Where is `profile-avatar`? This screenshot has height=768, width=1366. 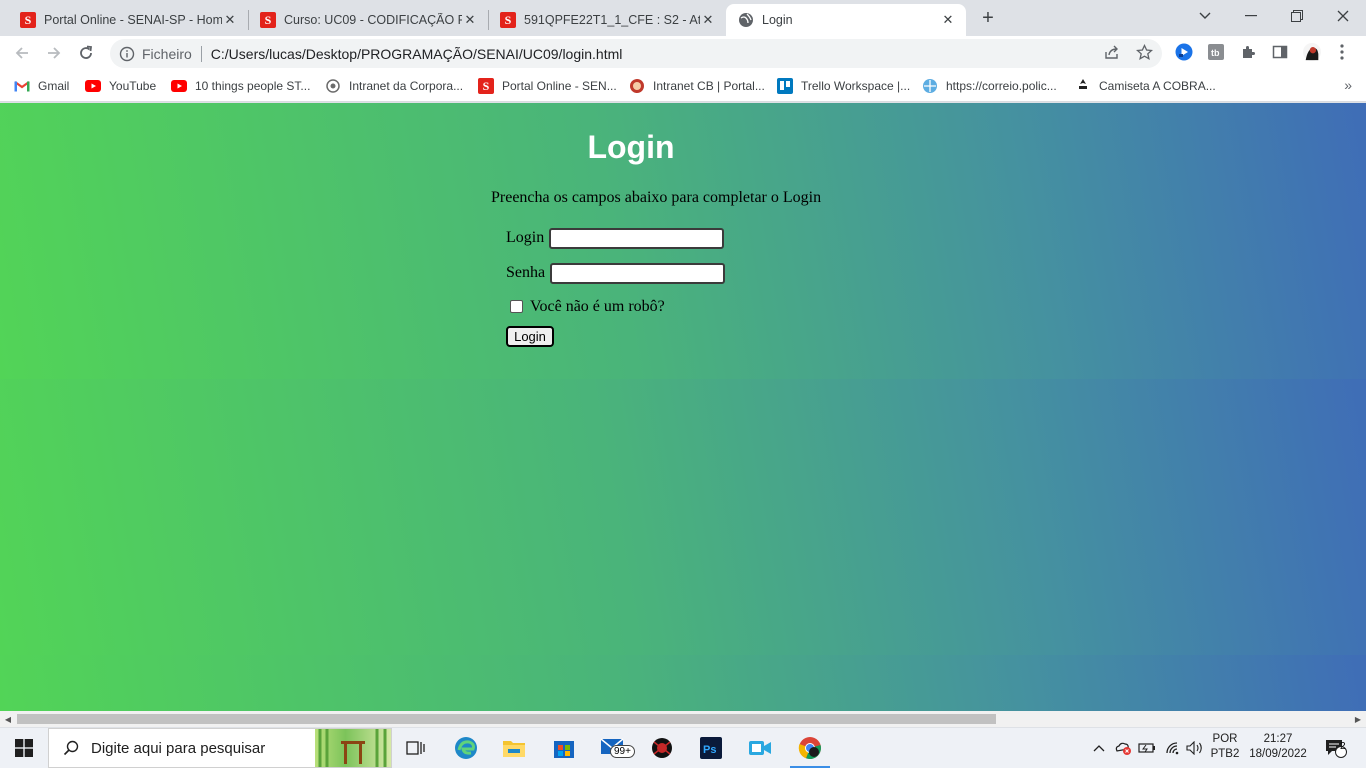
profile-avatar is located at coordinates (1312, 52).